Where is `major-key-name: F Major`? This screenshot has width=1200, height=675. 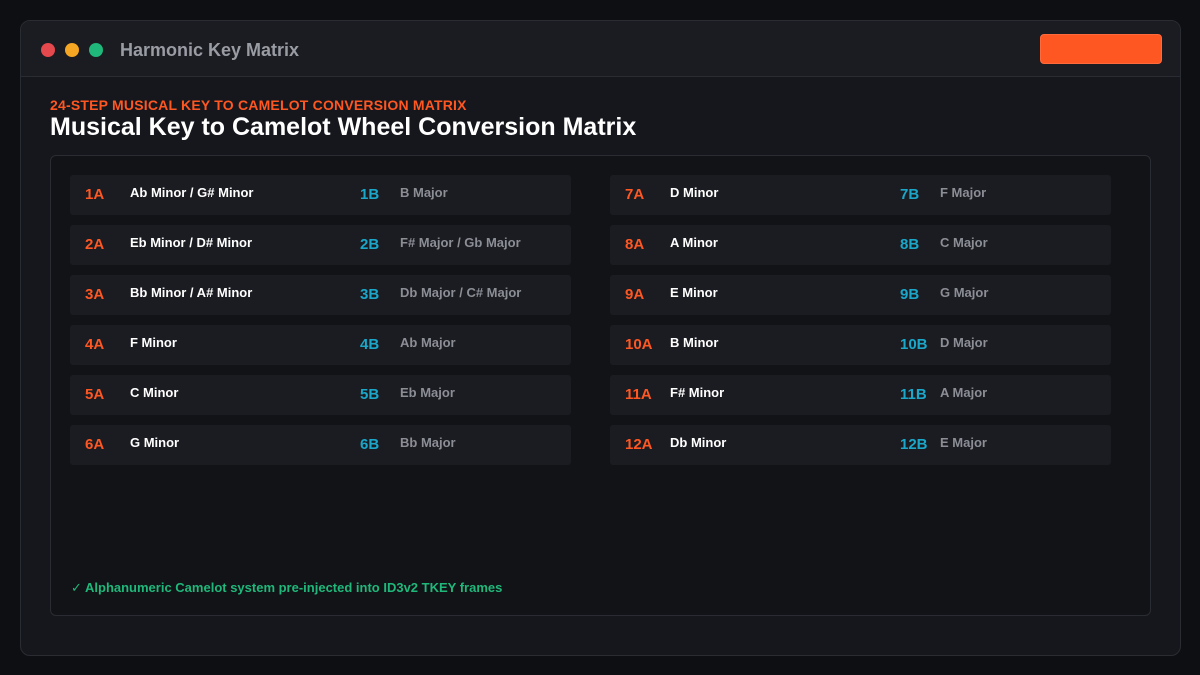 major-key-name: F Major is located at coordinates (963, 192).